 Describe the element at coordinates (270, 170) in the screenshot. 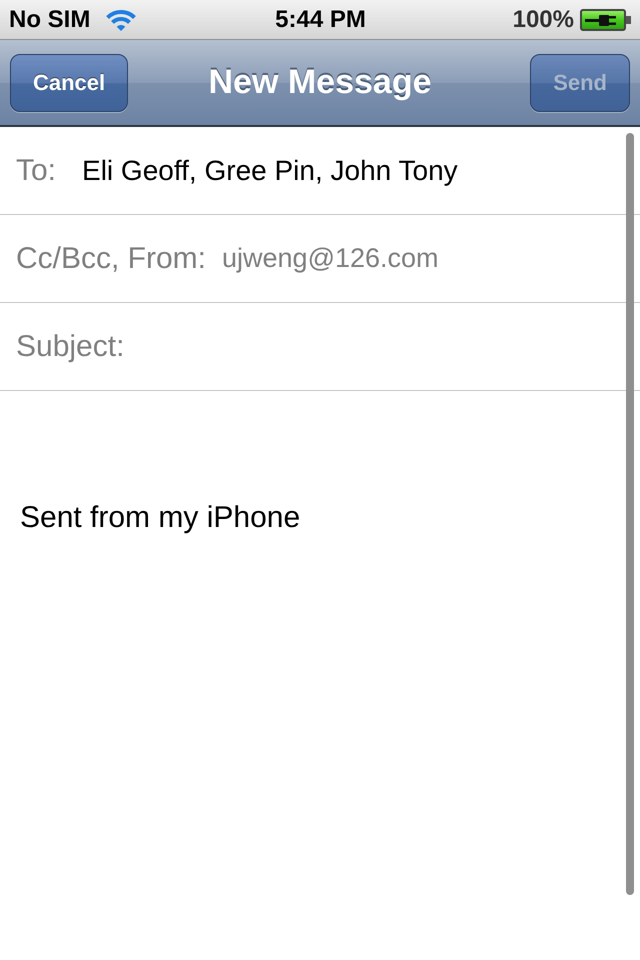

I see `to-field: Eli Geoff, Gree Pin, John Tony` at that location.